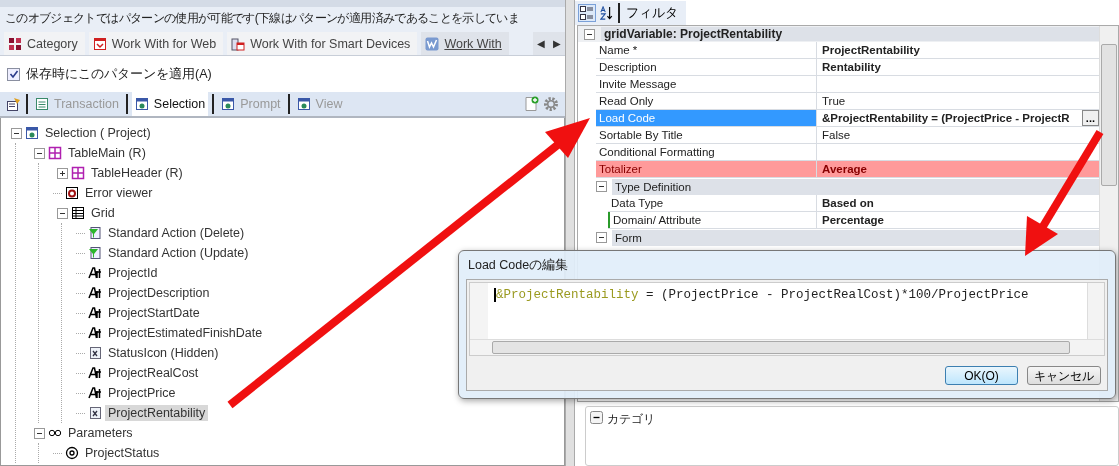  What do you see at coordinates (322, 43) in the screenshot?
I see `pattern-tab: Work With for Smart Devices` at bounding box center [322, 43].